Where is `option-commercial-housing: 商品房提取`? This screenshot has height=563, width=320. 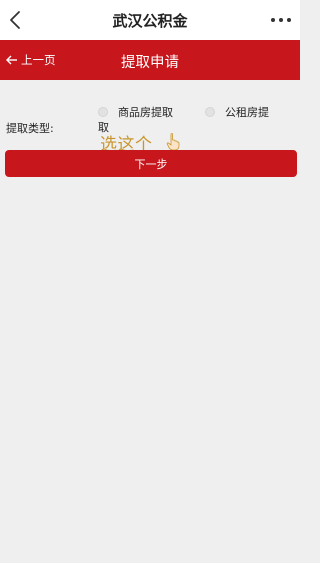 option-commercial-housing: 商品房提取 is located at coordinates (135, 112).